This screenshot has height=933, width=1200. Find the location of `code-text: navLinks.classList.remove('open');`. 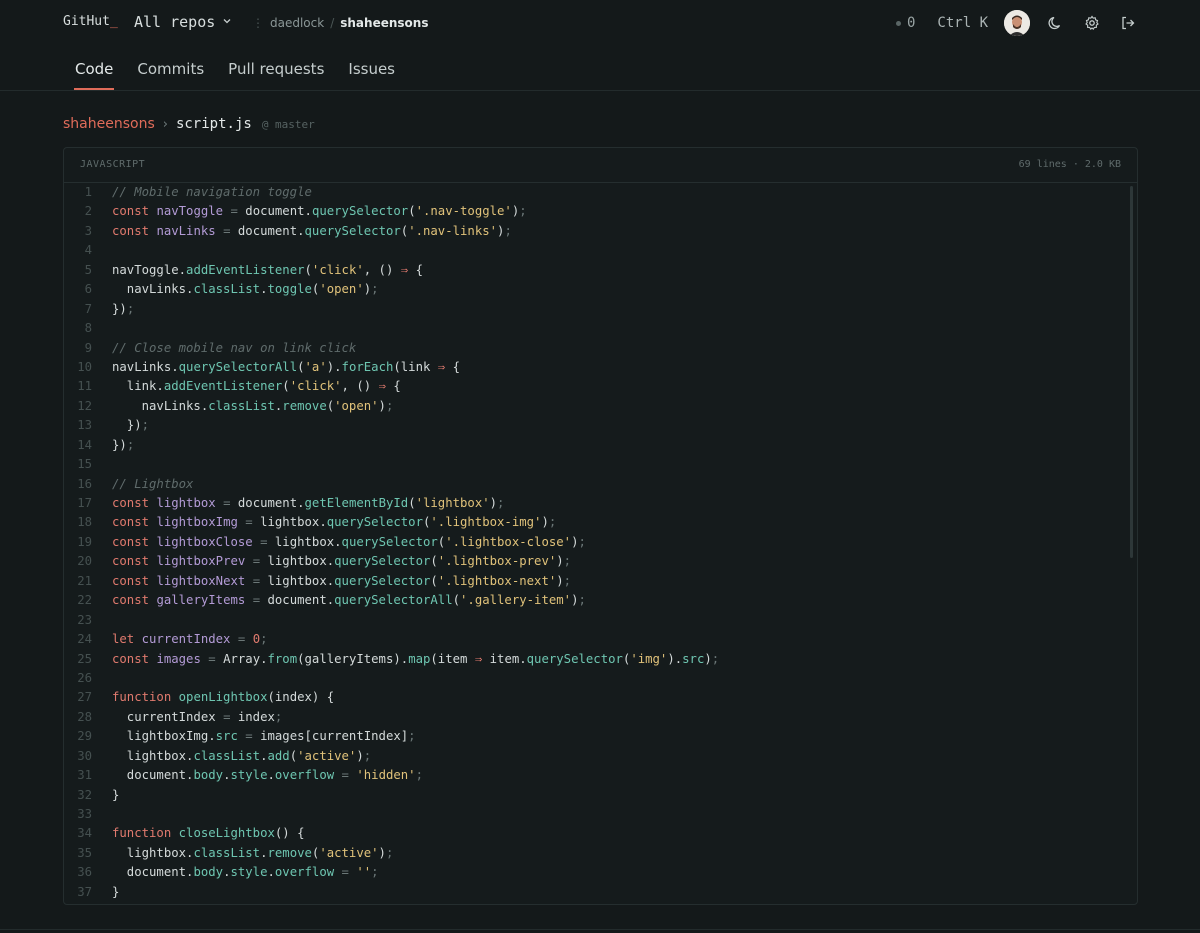

code-text: navLinks.classList.remove('open'); is located at coordinates (253, 405).